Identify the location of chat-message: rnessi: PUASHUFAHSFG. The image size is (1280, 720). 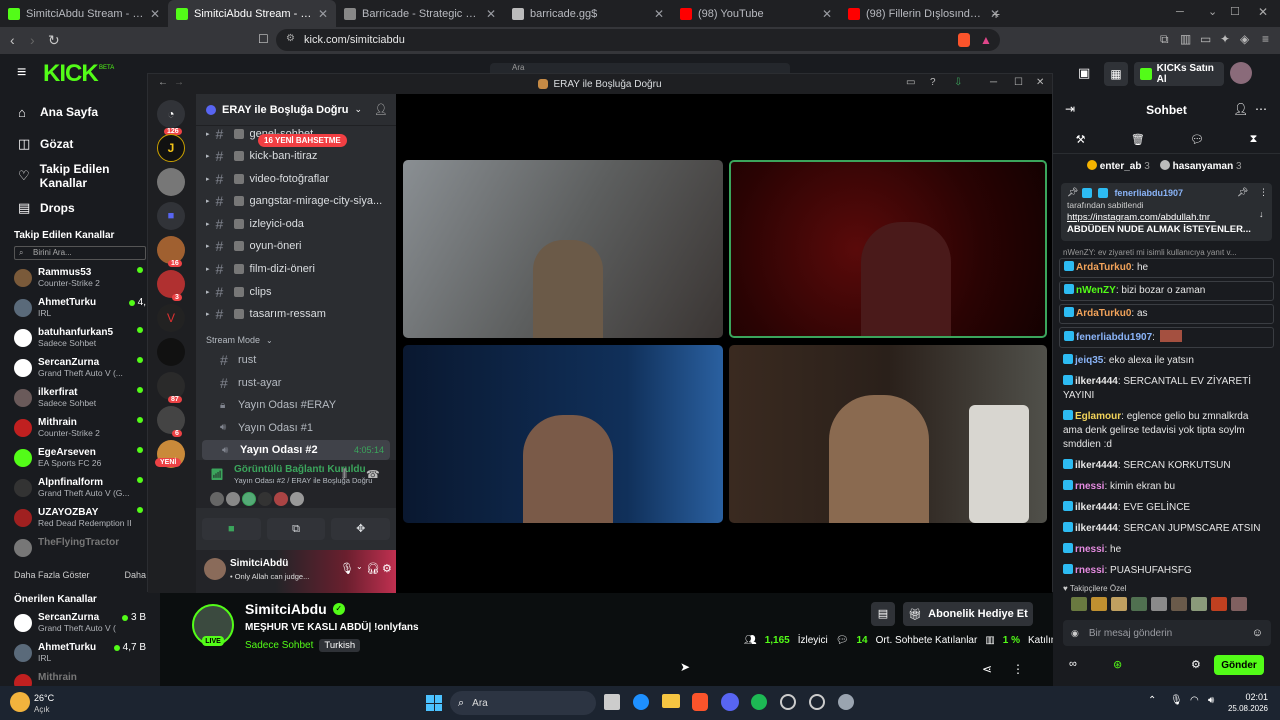
(1166, 571).